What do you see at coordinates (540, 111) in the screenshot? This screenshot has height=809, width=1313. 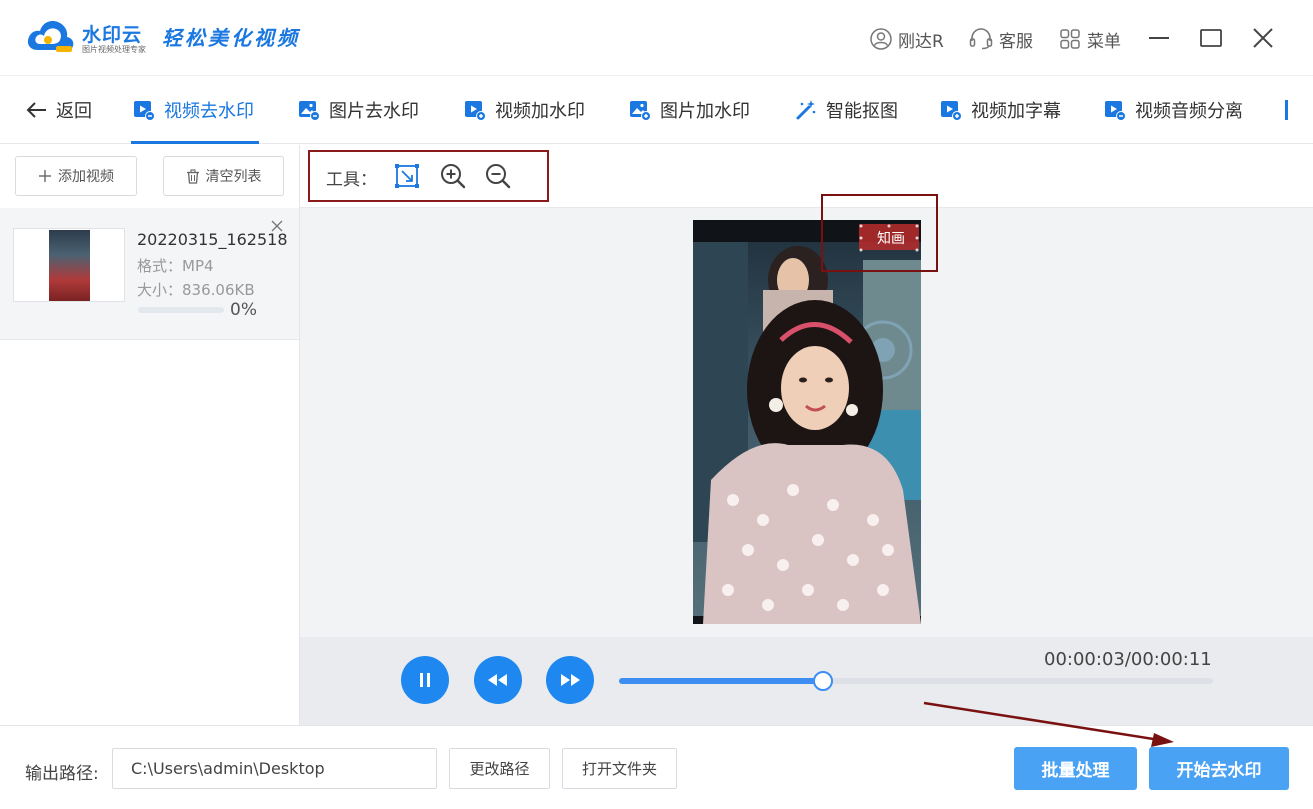 I see `tab-label: 视频加水印` at bounding box center [540, 111].